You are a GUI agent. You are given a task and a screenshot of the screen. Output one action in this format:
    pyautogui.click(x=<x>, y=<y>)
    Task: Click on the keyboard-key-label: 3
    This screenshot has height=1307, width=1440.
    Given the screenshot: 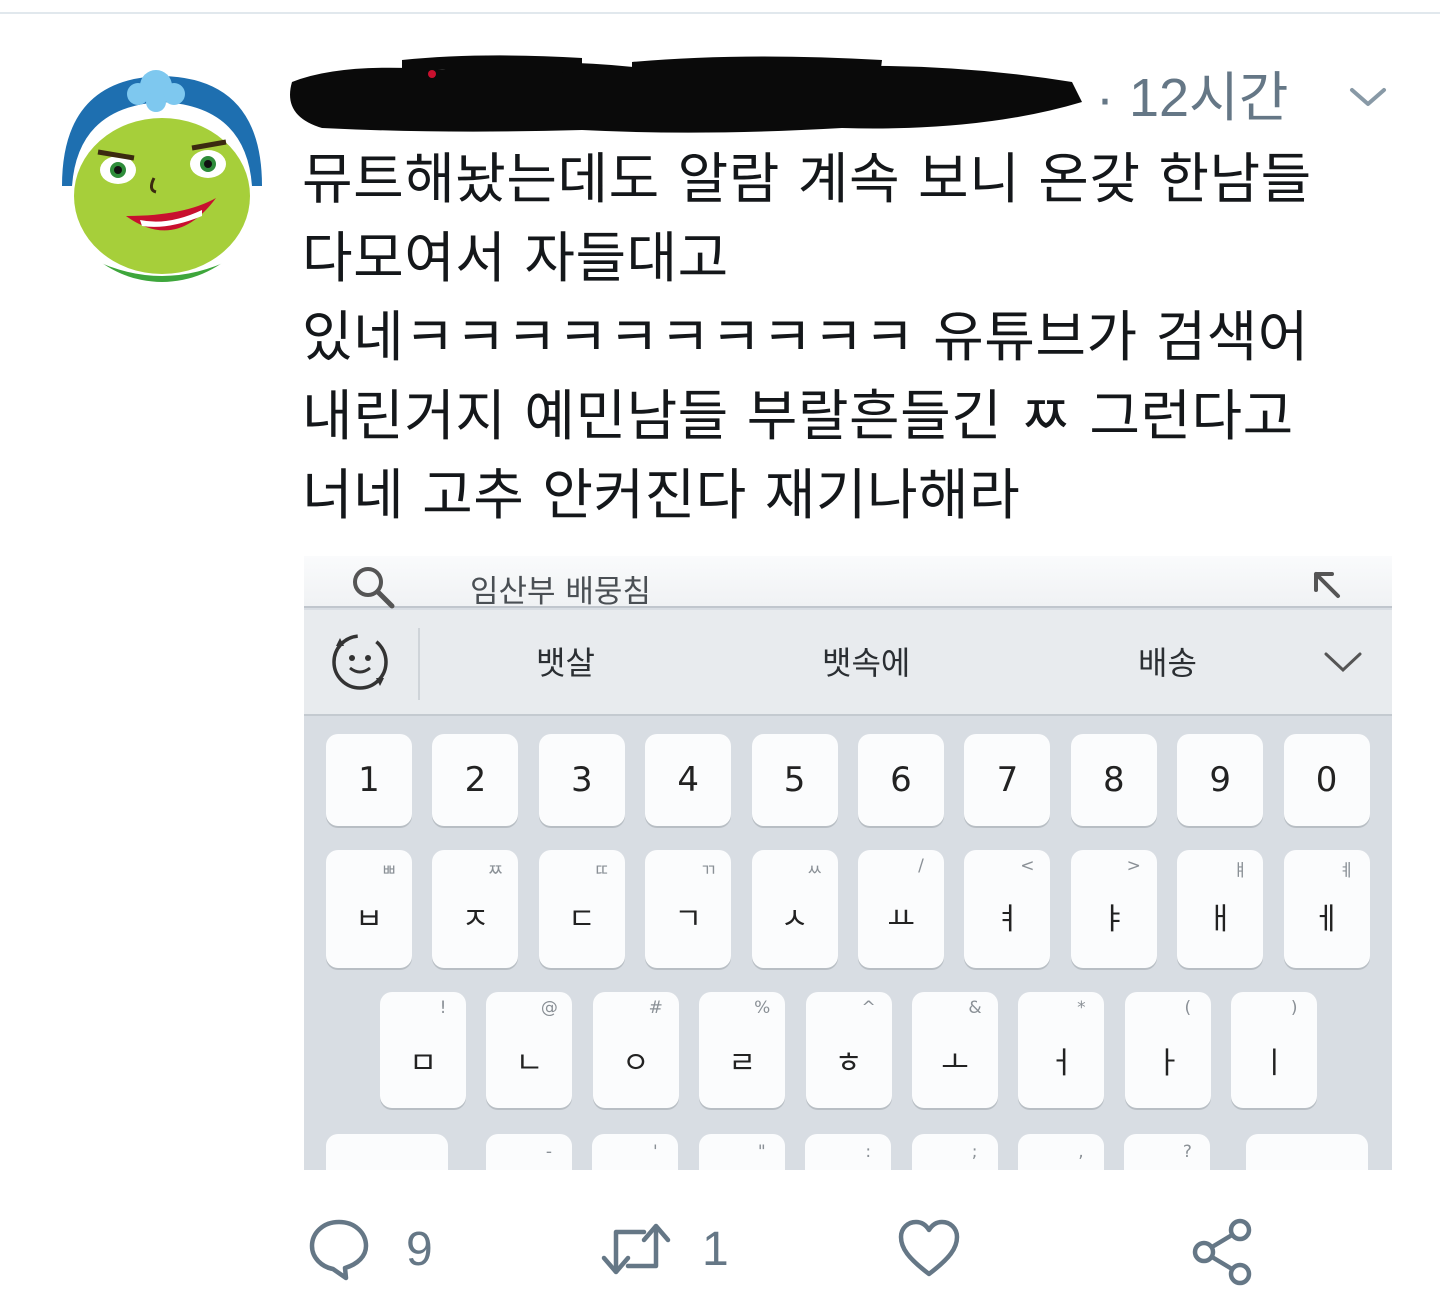 What is the action you would take?
    pyautogui.click(x=581, y=780)
    